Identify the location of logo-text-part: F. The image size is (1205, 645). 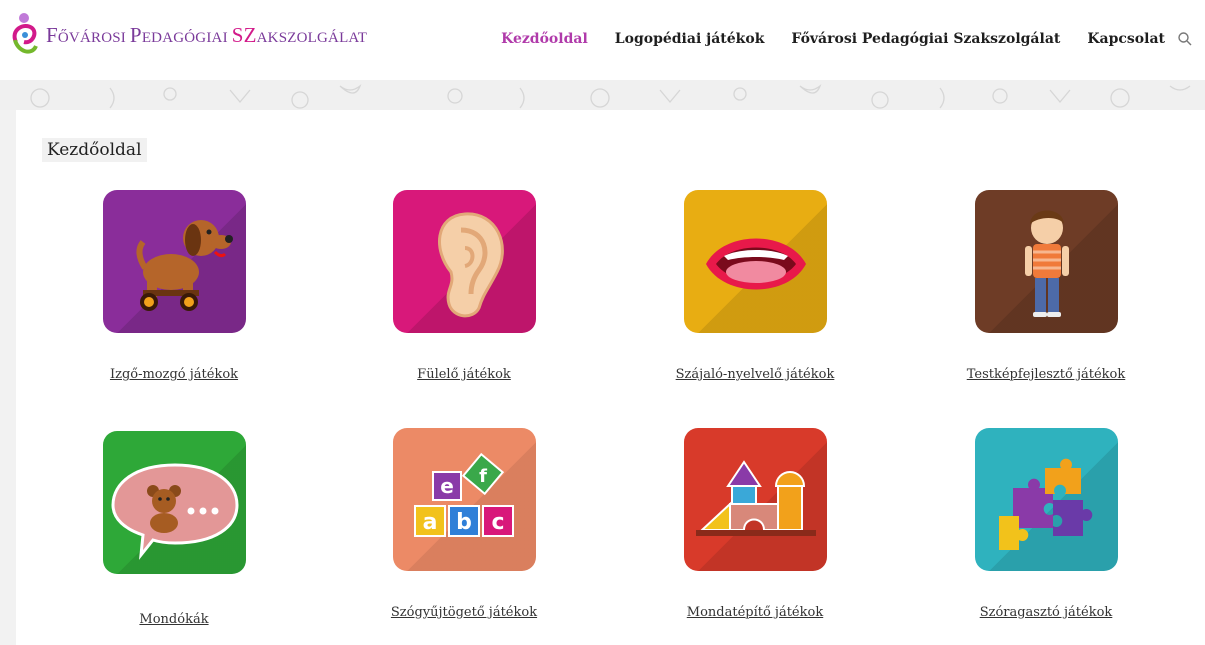
(52, 34).